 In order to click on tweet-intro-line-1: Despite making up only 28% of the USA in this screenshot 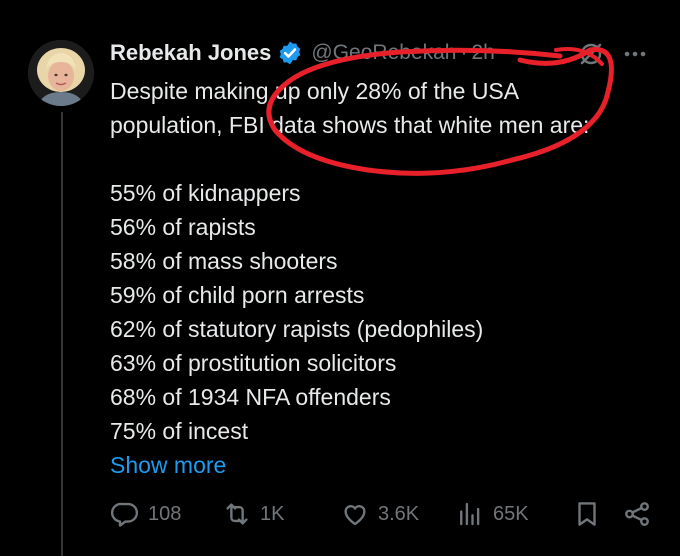, I will do `click(315, 91)`.